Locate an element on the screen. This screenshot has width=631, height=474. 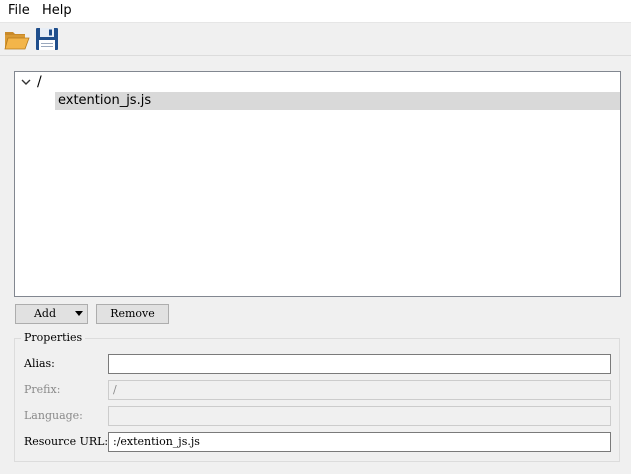
add-button: Add is located at coordinates (51, 314).